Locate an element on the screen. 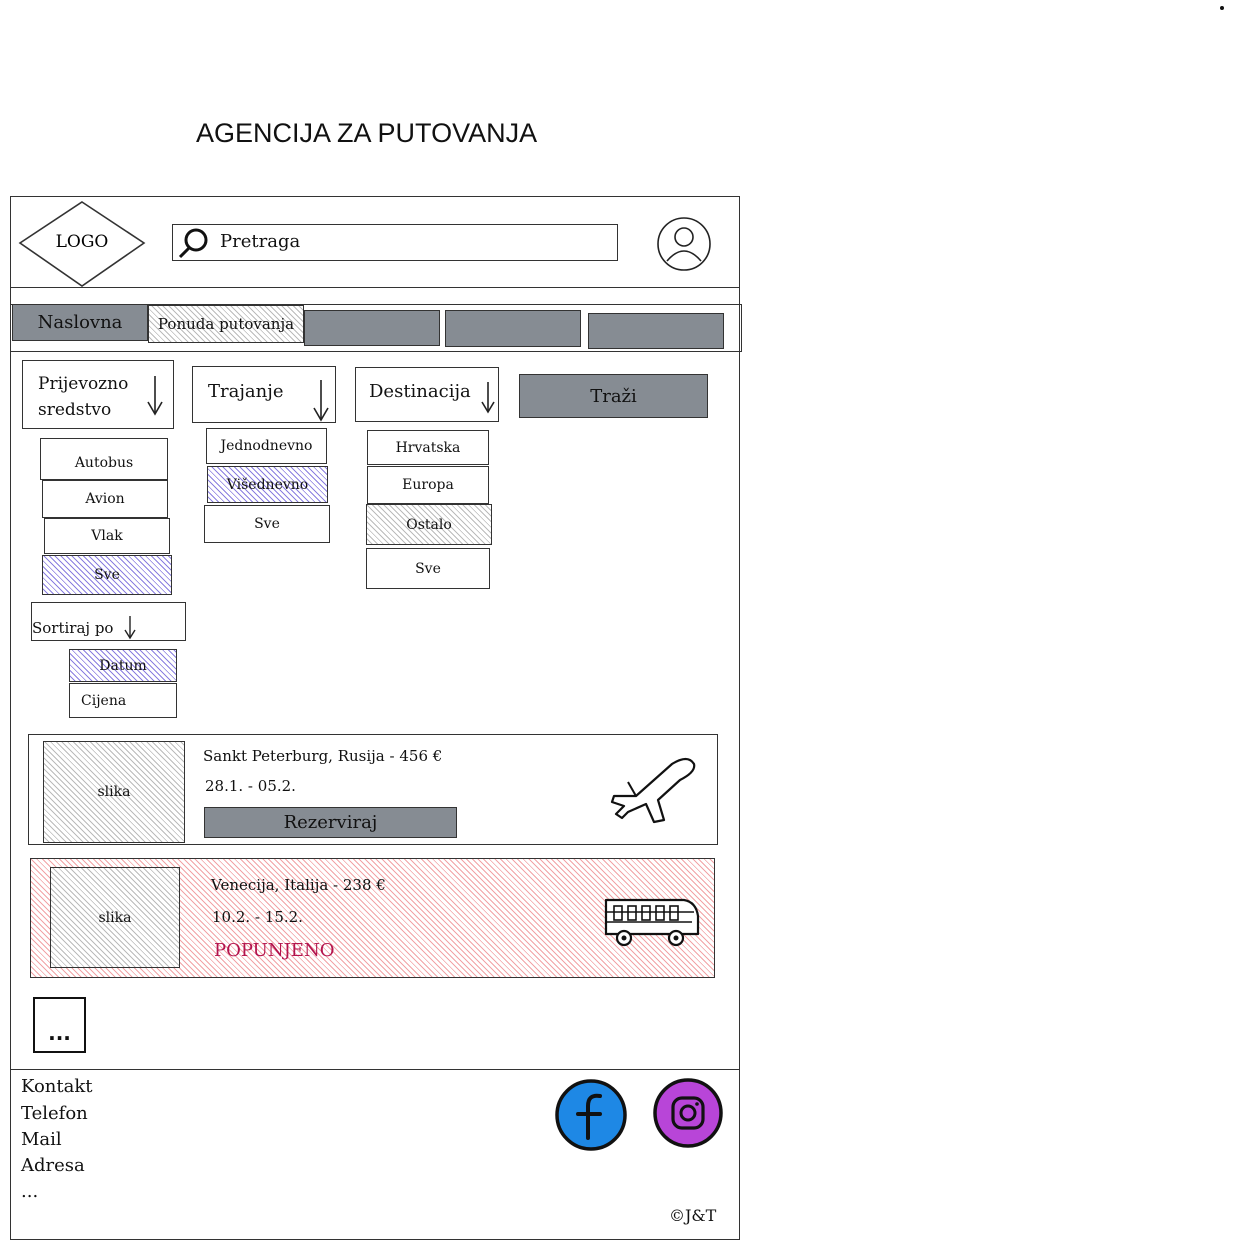 The image size is (1233, 1248). bus-icon is located at coordinates (652, 922).